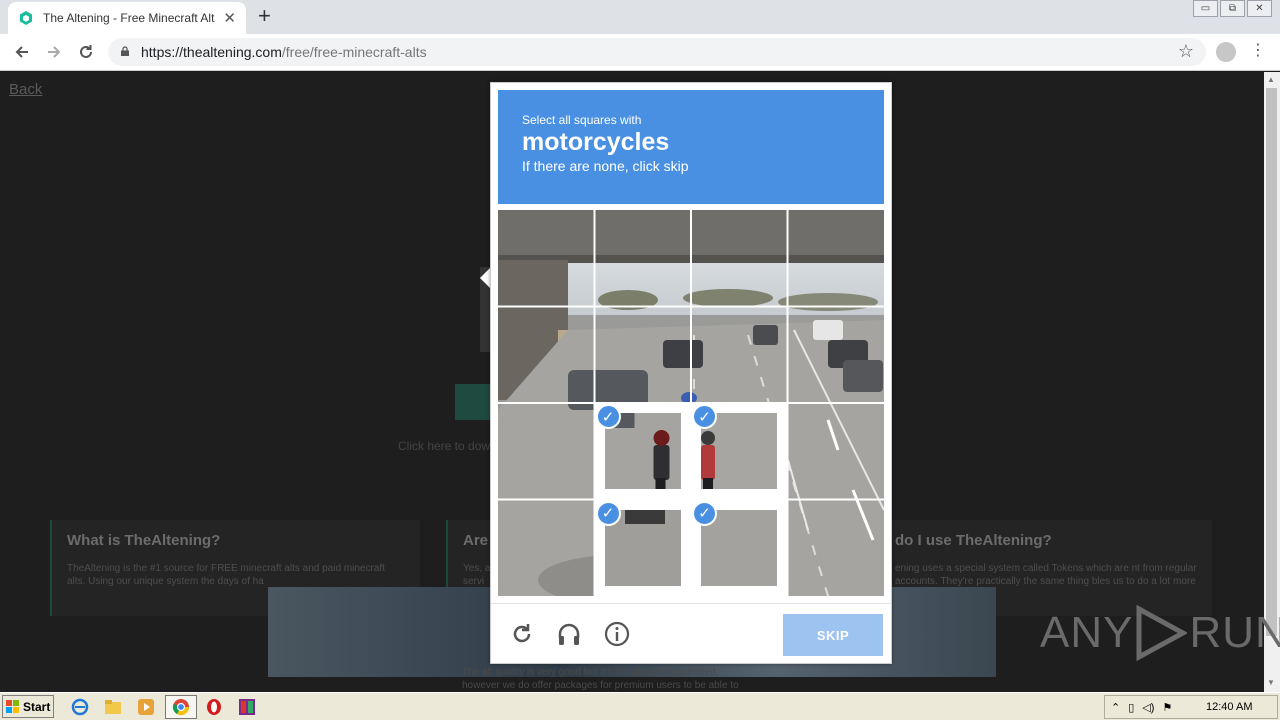 This screenshot has height=720, width=1280. I want to click on site-favicon-icon, so click(26, 18).